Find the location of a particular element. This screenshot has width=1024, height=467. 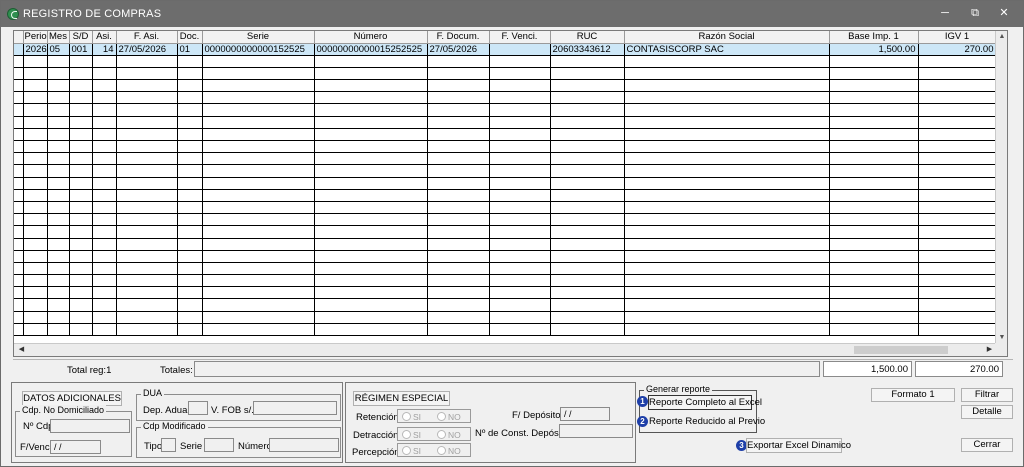

col-header: S/D is located at coordinates (81, 37).